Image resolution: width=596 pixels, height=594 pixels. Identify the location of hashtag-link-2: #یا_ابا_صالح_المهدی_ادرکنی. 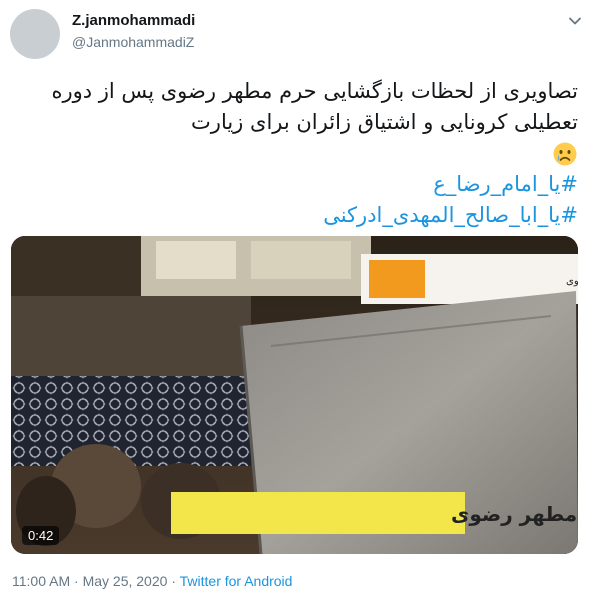
(298, 215).